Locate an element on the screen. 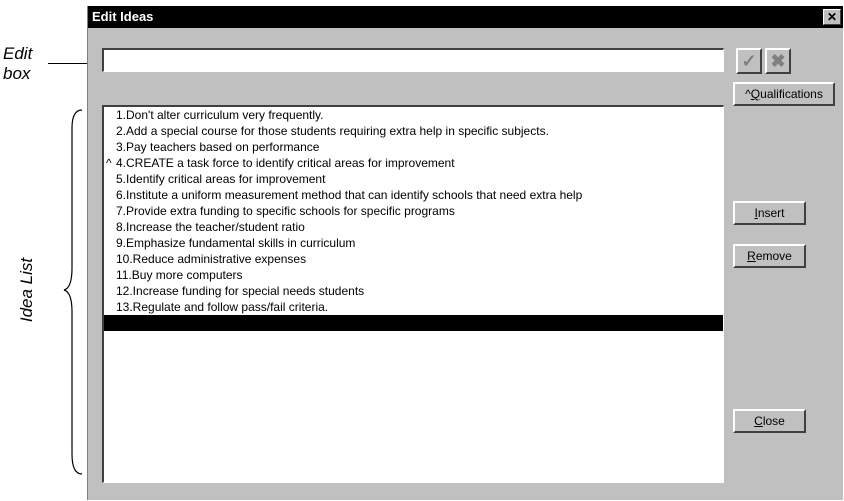  window-title: Edit Ideas is located at coordinates (123, 16).